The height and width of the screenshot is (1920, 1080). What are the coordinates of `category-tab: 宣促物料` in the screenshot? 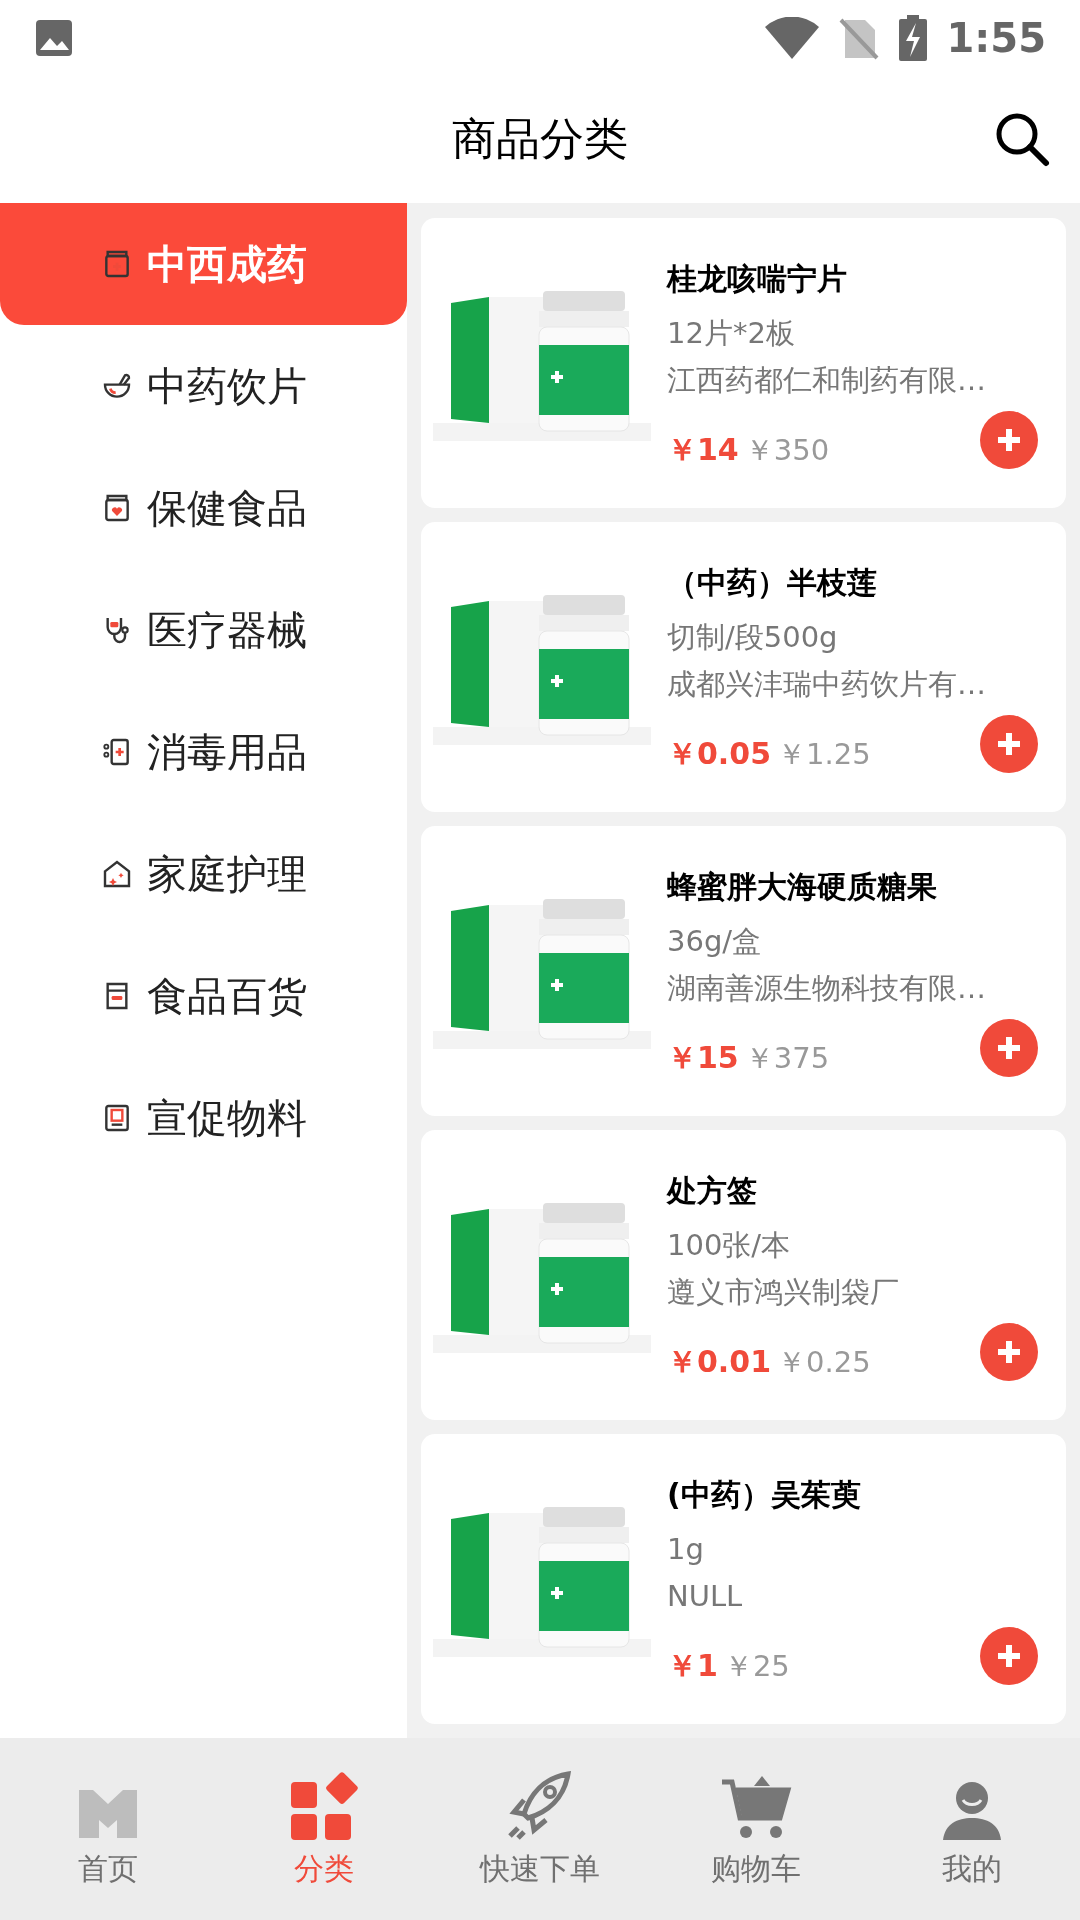 It's located at (203, 1118).